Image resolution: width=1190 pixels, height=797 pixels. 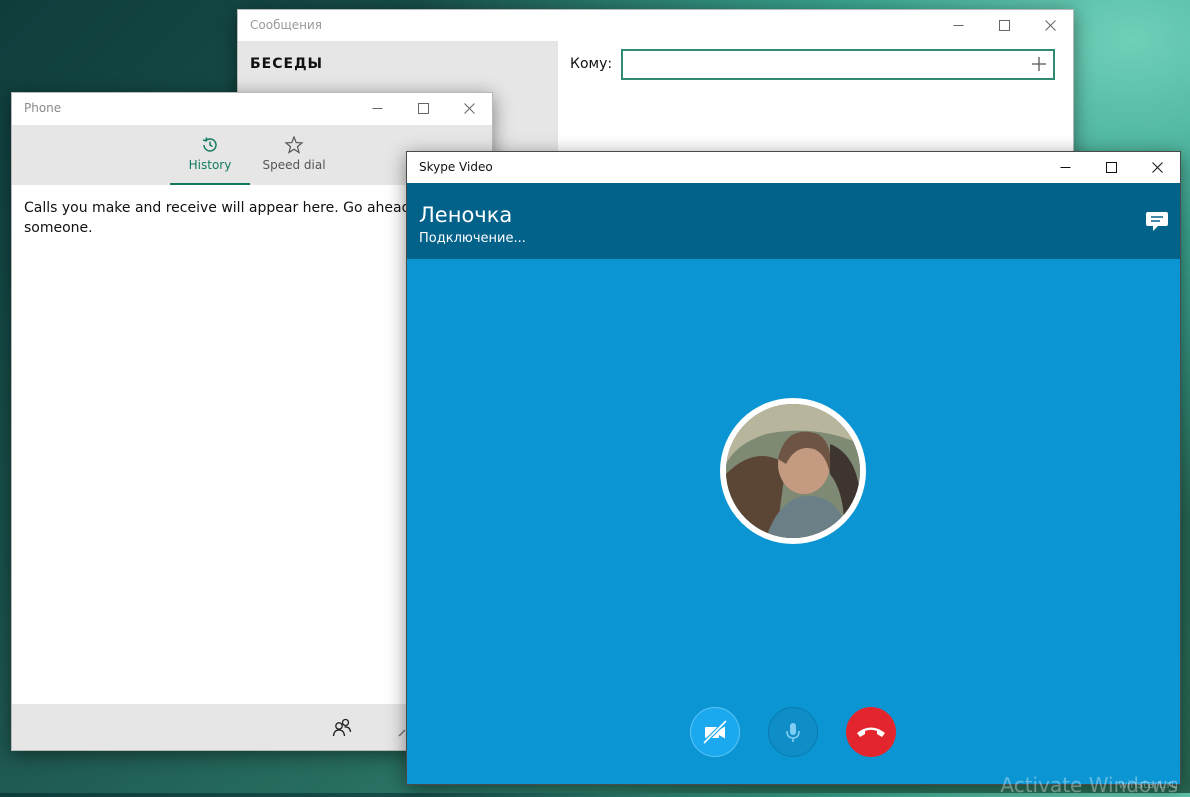 I want to click on star-icon, so click(x=294, y=144).